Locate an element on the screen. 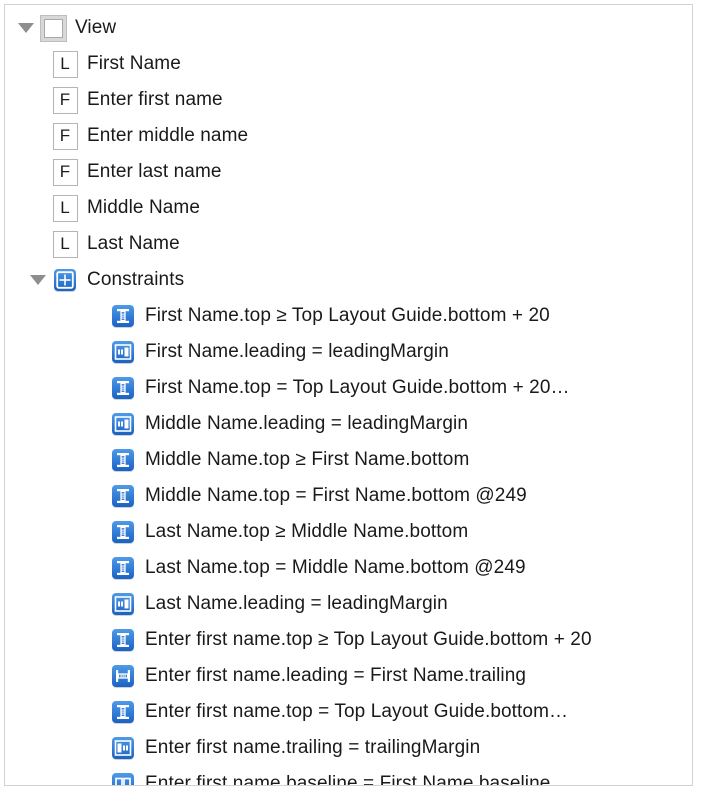 The width and height of the screenshot is (702, 793). tree-row-constraint: Middle Name.top ≥ First Name.bottom is located at coordinates (348, 460).